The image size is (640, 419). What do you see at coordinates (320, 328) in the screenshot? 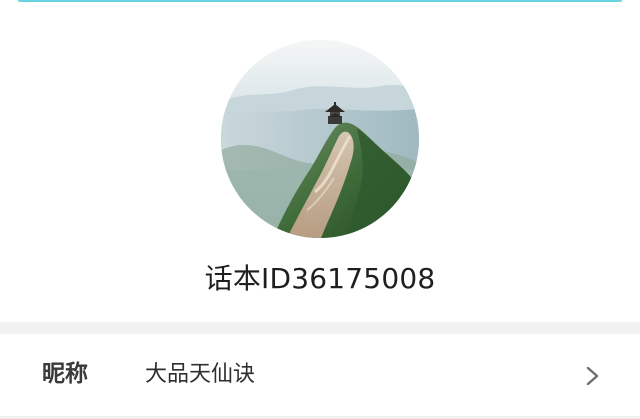
I see `section-divider` at bounding box center [320, 328].